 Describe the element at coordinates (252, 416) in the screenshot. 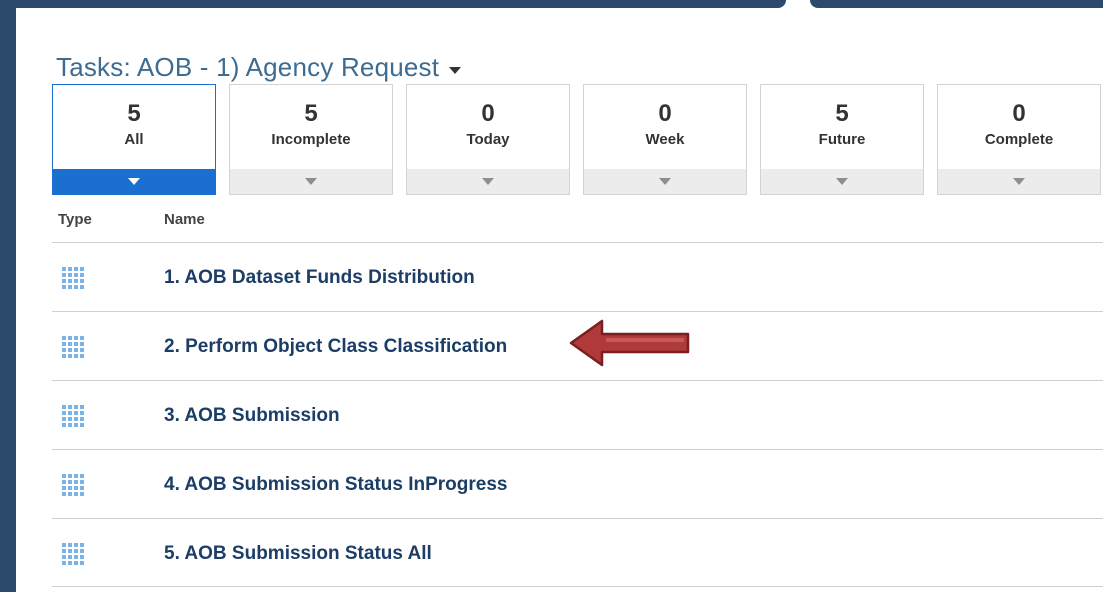

I see `task-name-link: 3. AOB Submission` at that location.